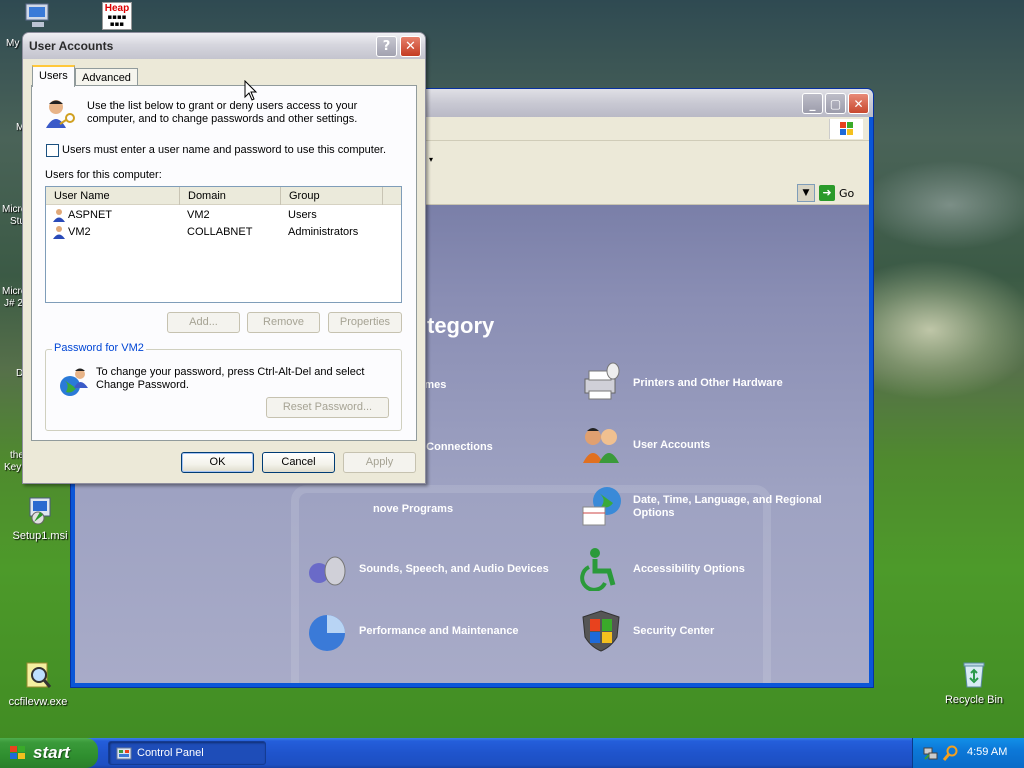 Image resolution: width=1024 pixels, height=768 pixels. I want to click on cell-domain: VM2, so click(198, 215).